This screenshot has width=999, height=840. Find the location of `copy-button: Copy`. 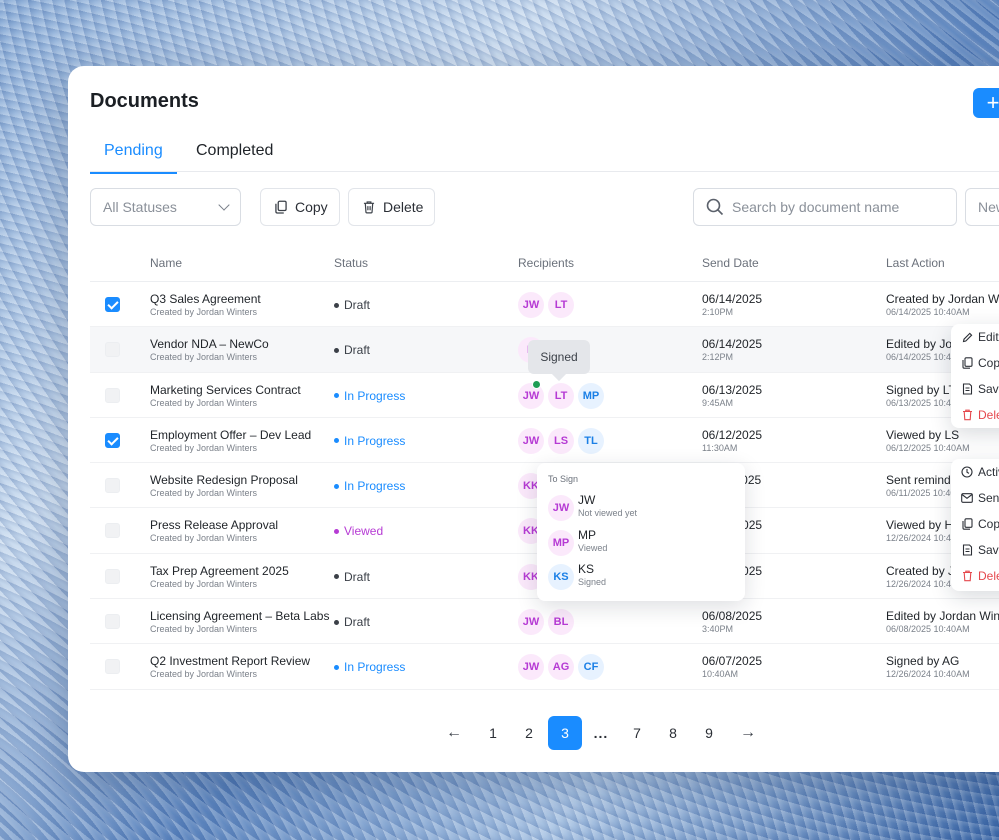

copy-button: Copy is located at coordinates (300, 207).